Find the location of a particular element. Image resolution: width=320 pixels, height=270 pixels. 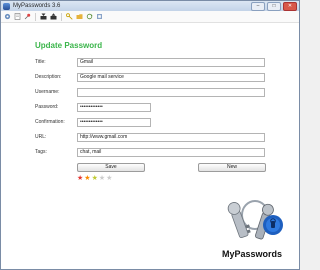

window-controls: – □ ✕ is located at coordinates (274, 6).